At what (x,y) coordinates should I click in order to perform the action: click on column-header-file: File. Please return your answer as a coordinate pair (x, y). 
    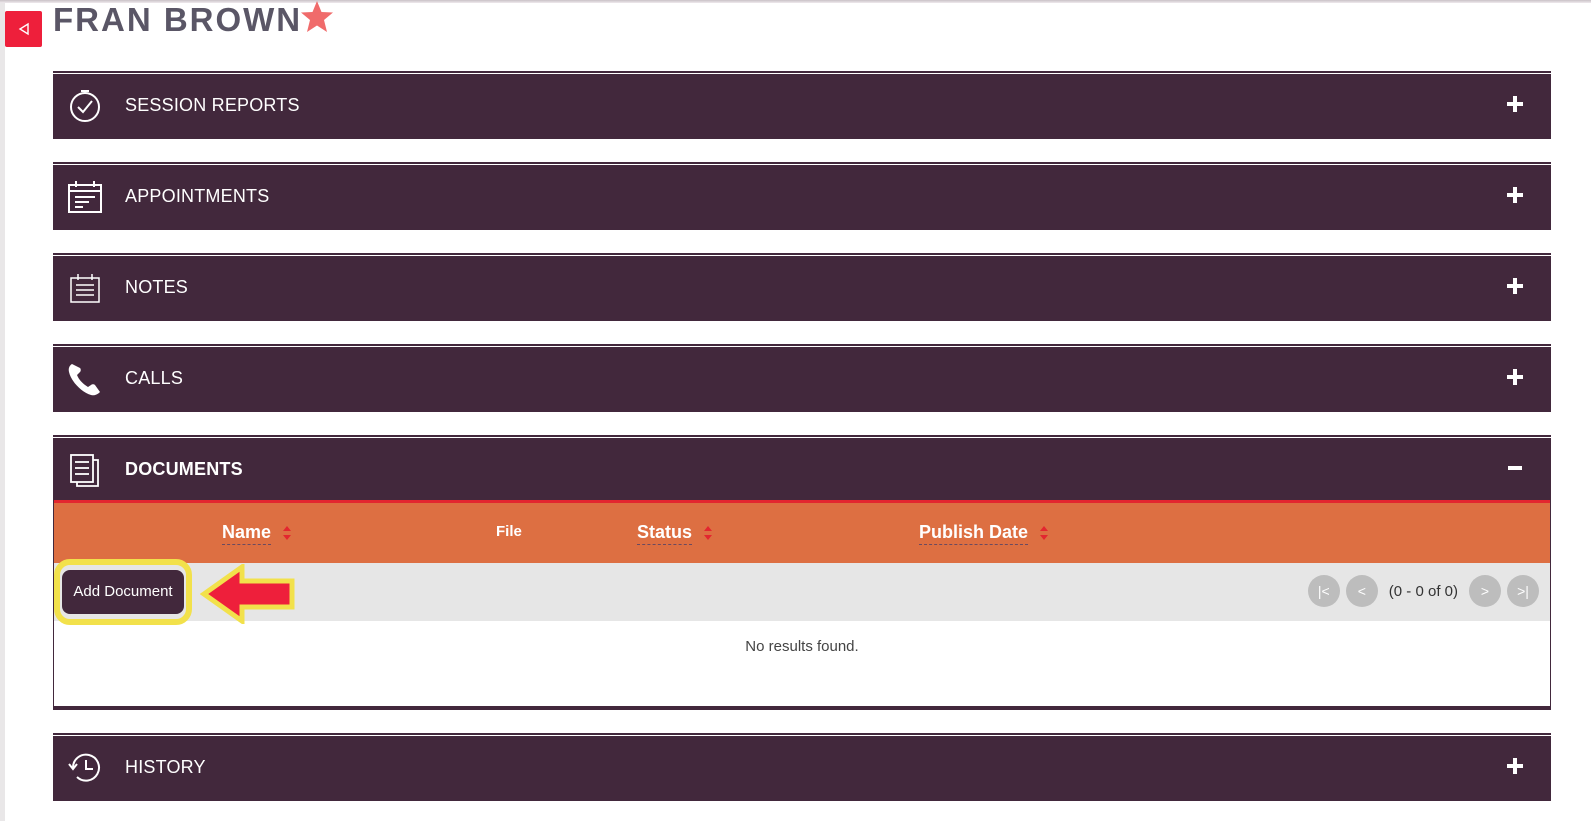
    Looking at the image, I should click on (509, 531).